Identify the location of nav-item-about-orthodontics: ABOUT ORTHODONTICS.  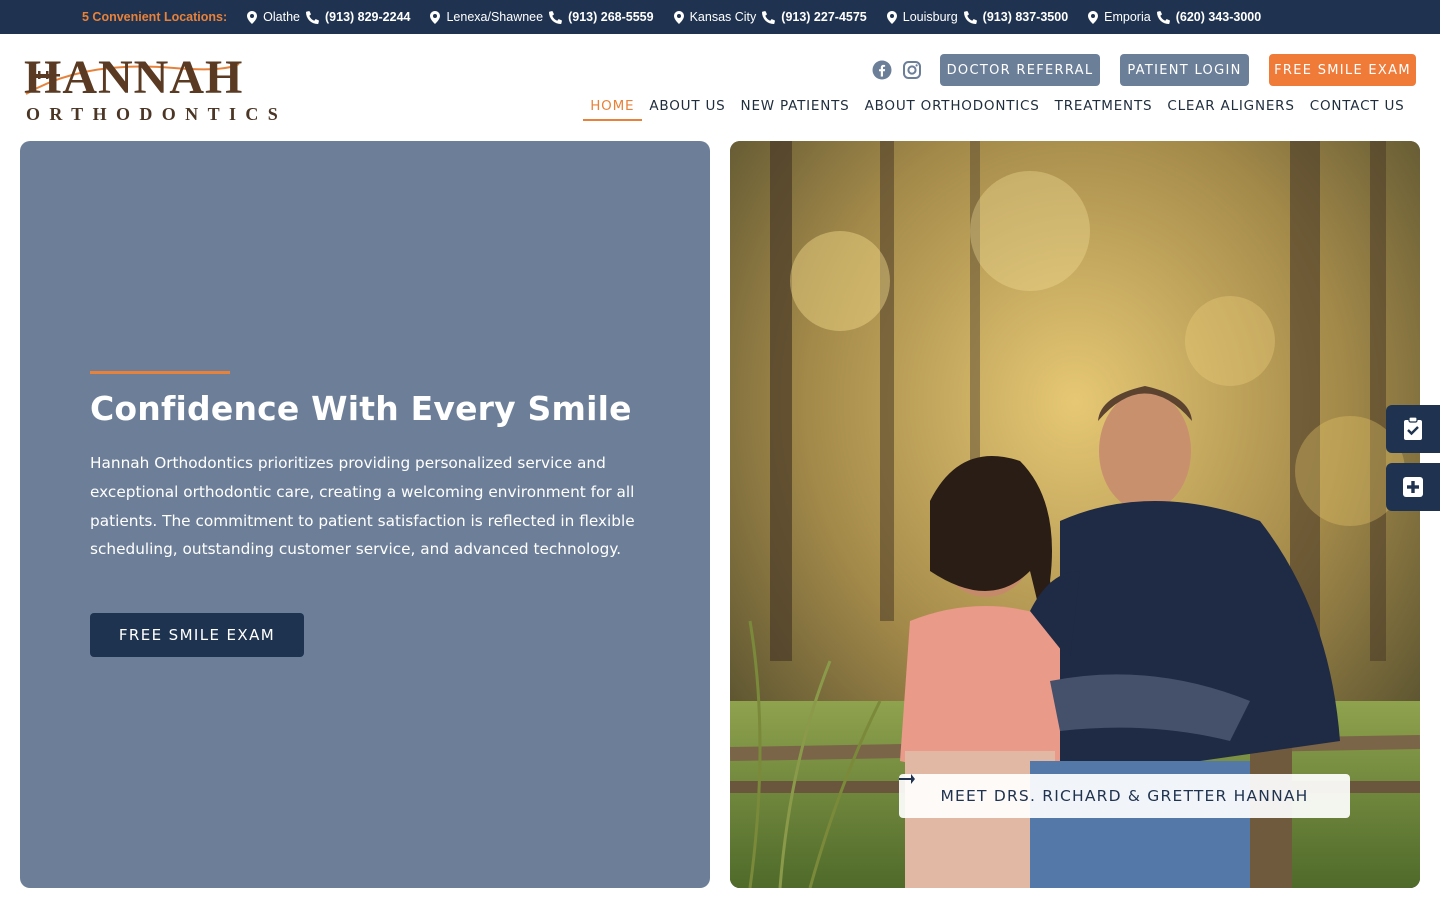
(952, 109).